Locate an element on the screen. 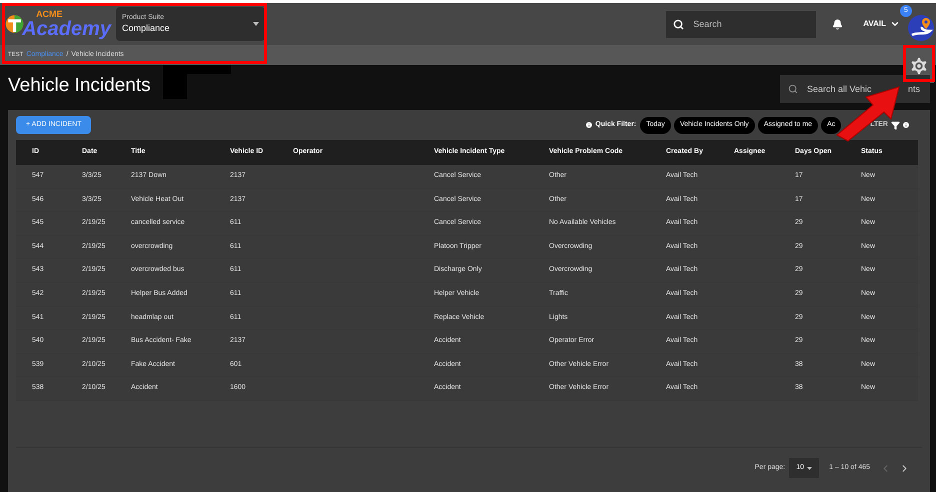 The height and width of the screenshot is (492, 936). search-field: Search is located at coordinates (741, 24).